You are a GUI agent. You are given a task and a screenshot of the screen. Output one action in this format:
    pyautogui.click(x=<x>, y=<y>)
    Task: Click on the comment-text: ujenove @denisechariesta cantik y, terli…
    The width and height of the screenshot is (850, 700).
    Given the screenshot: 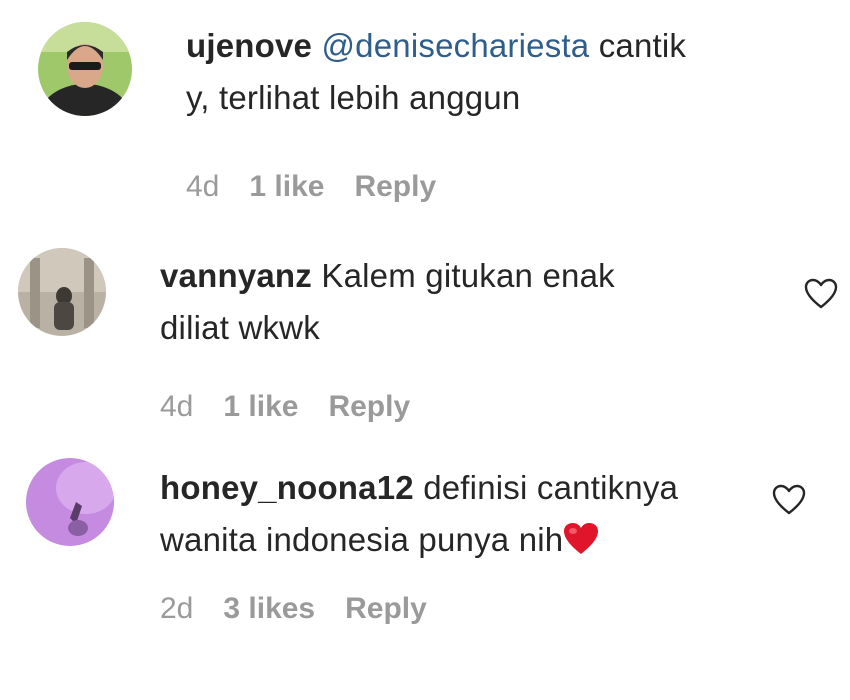 What is the action you would take?
    pyautogui.click(x=436, y=72)
    